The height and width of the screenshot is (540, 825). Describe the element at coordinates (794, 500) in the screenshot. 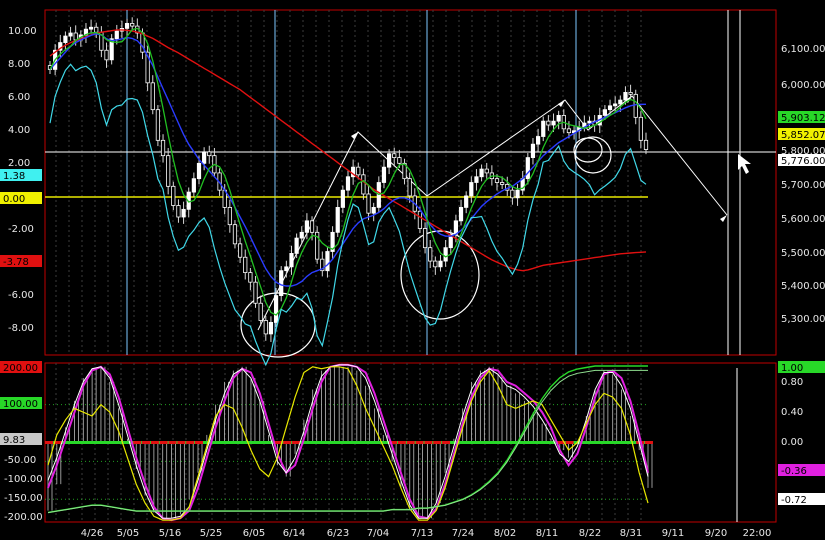

I see `osc-right-white-badge: -0.72` at that location.